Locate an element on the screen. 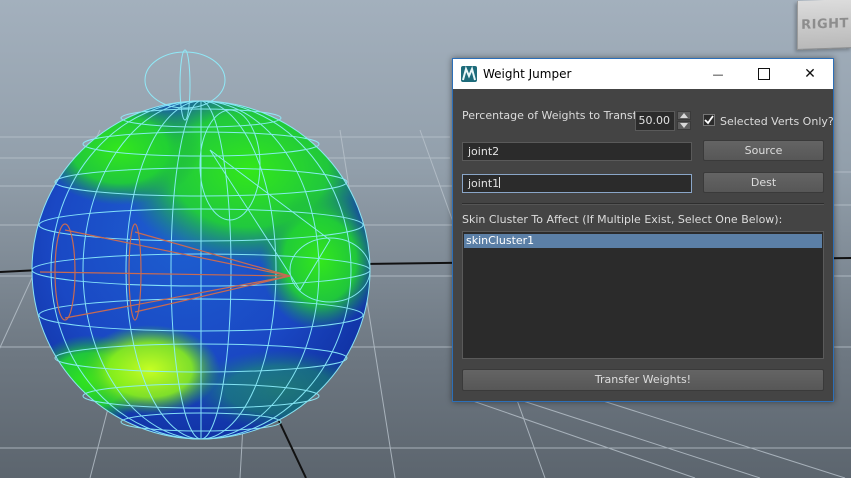 This screenshot has height=478, width=851. selected-verts-checkbox is located at coordinates (709, 120).